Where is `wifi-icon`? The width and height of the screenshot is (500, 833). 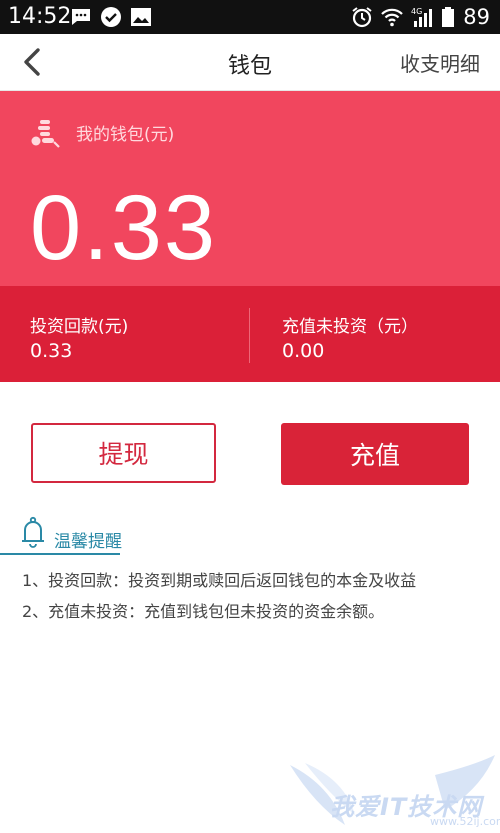
wifi-icon is located at coordinates (392, 17).